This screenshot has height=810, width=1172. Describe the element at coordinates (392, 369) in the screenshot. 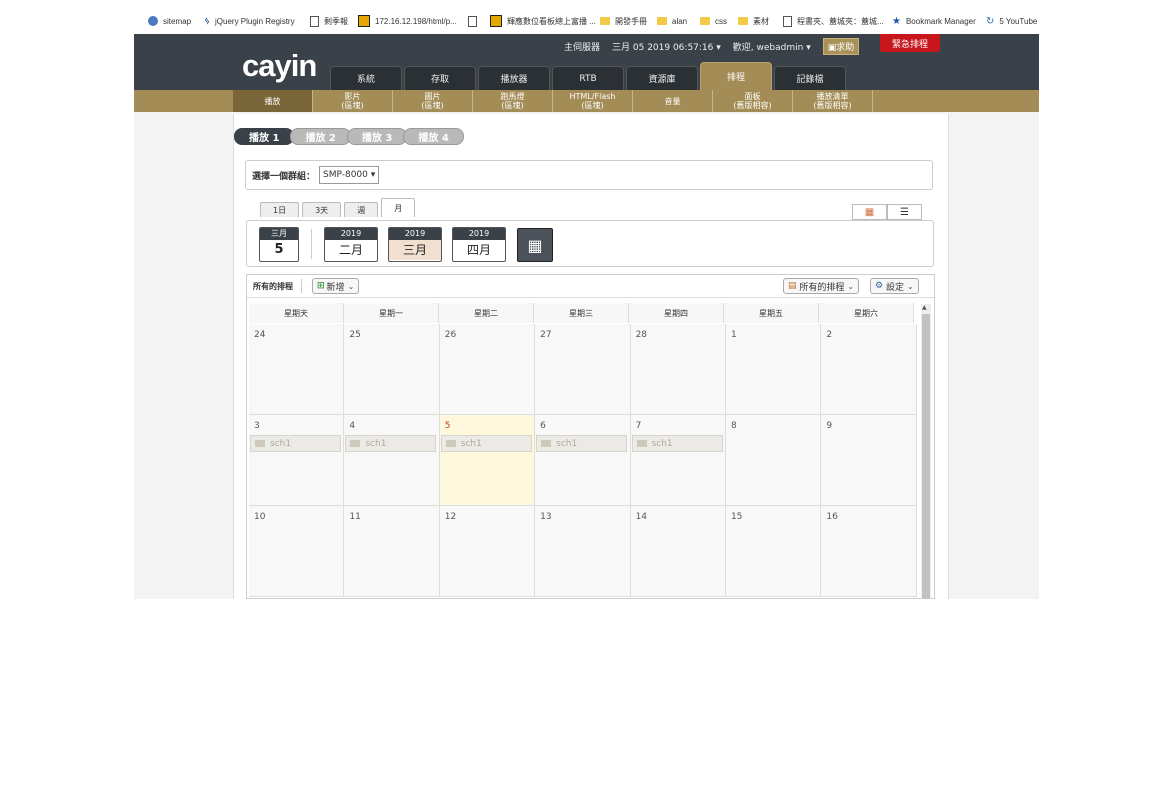

I see `day-cell: 25` at that location.